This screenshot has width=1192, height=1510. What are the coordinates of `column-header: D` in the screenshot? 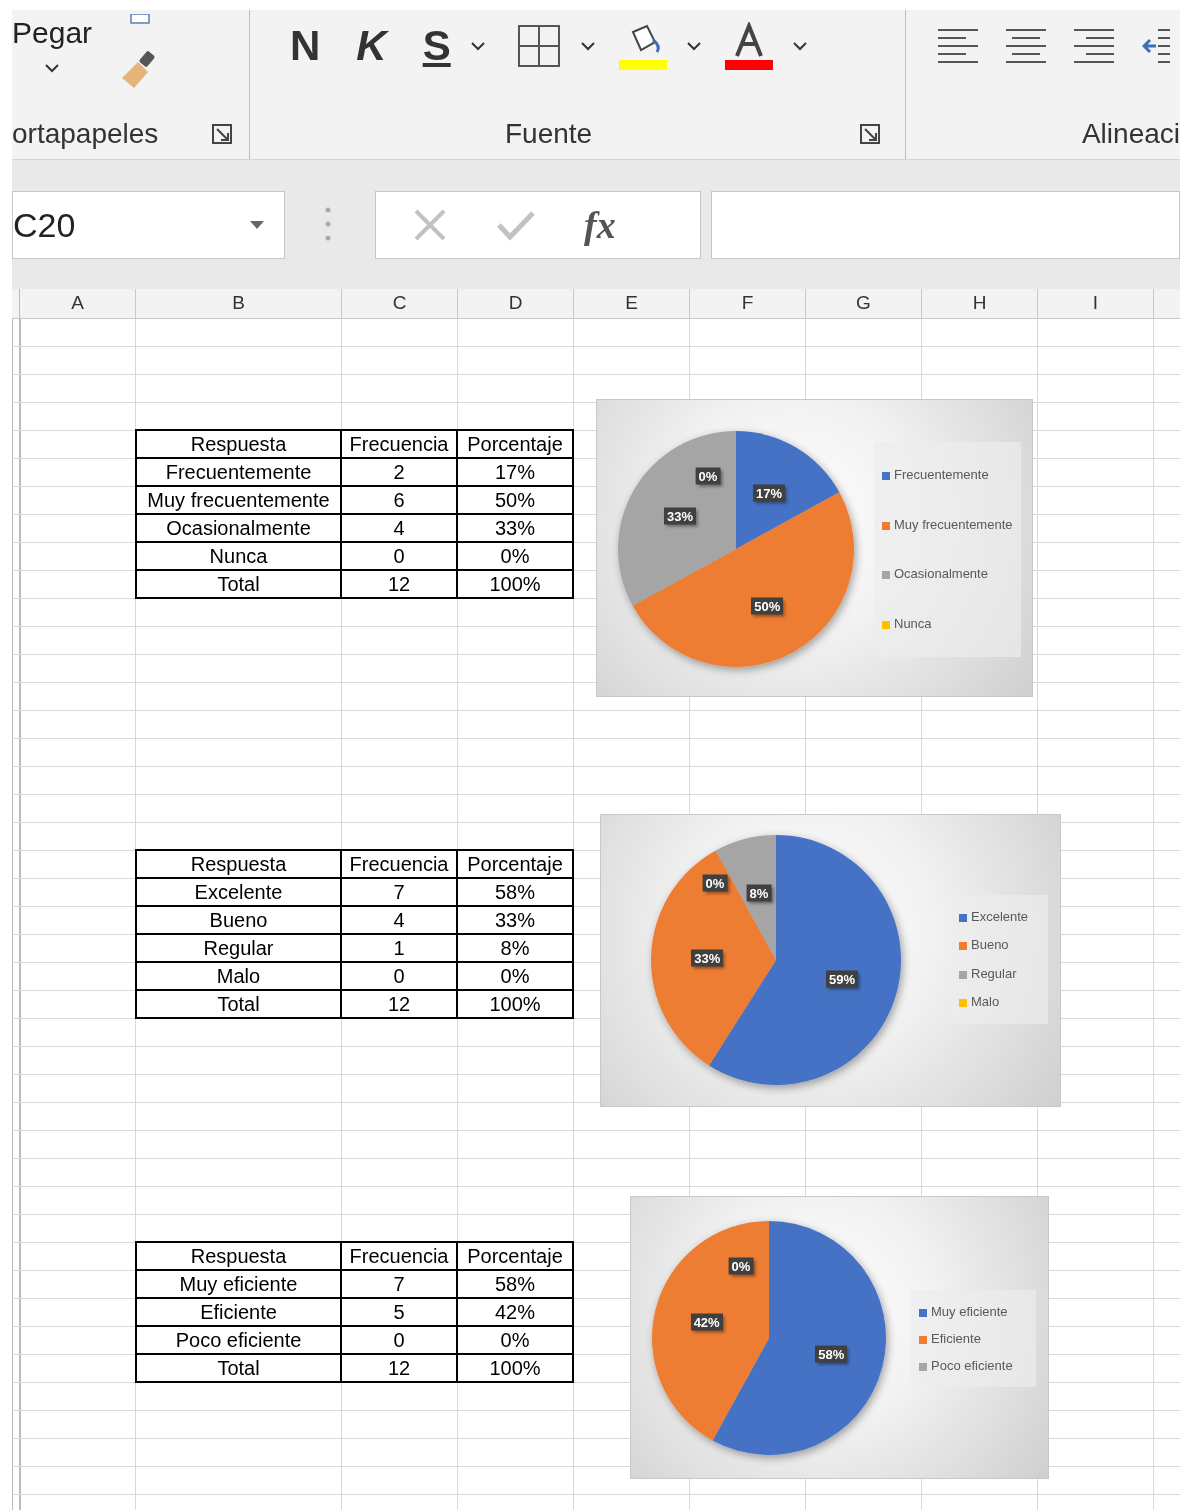 It's located at (516, 303).